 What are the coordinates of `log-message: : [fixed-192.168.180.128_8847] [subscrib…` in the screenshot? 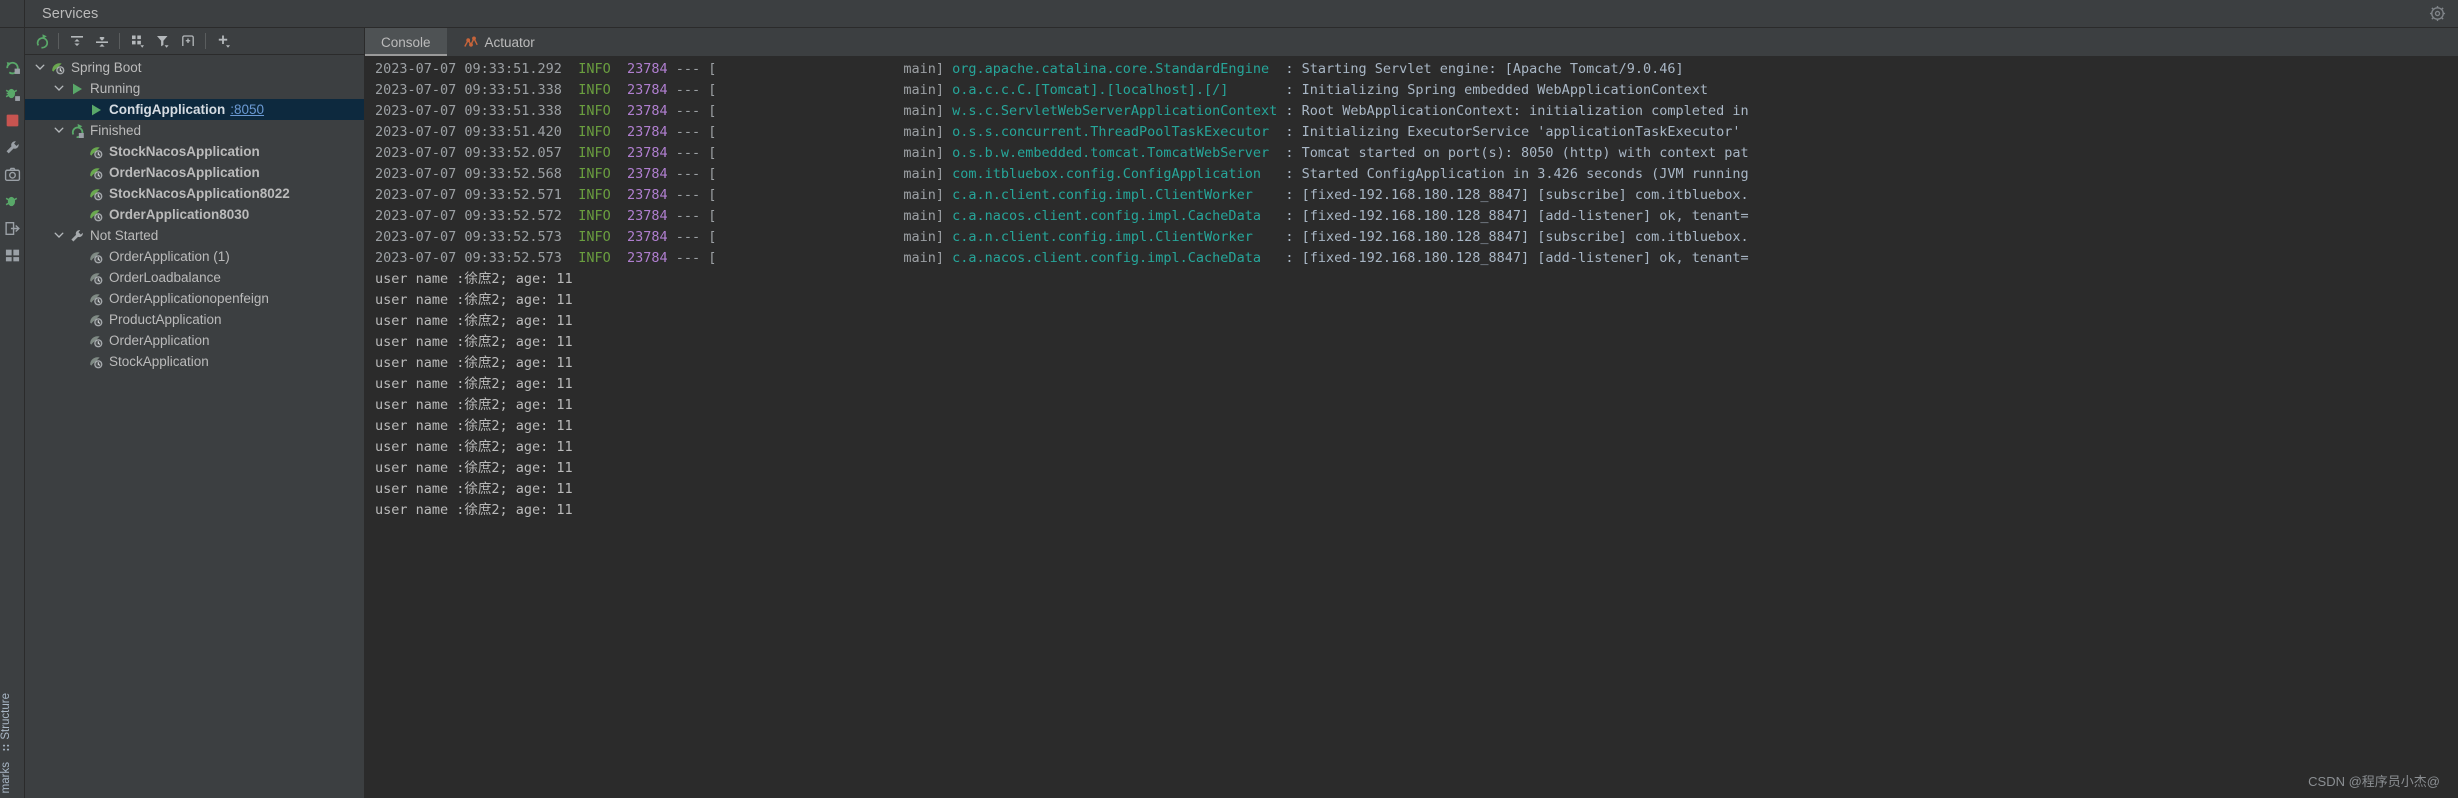 It's located at (1517, 237).